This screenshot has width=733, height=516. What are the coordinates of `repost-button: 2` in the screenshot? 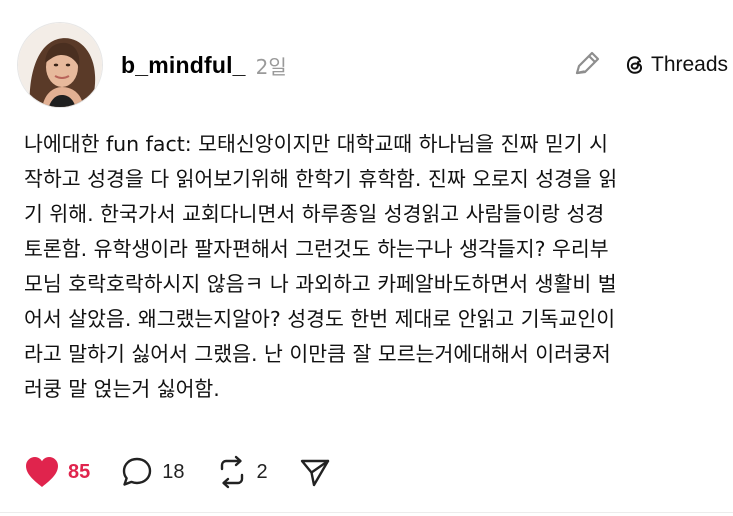 It's located at (241, 472).